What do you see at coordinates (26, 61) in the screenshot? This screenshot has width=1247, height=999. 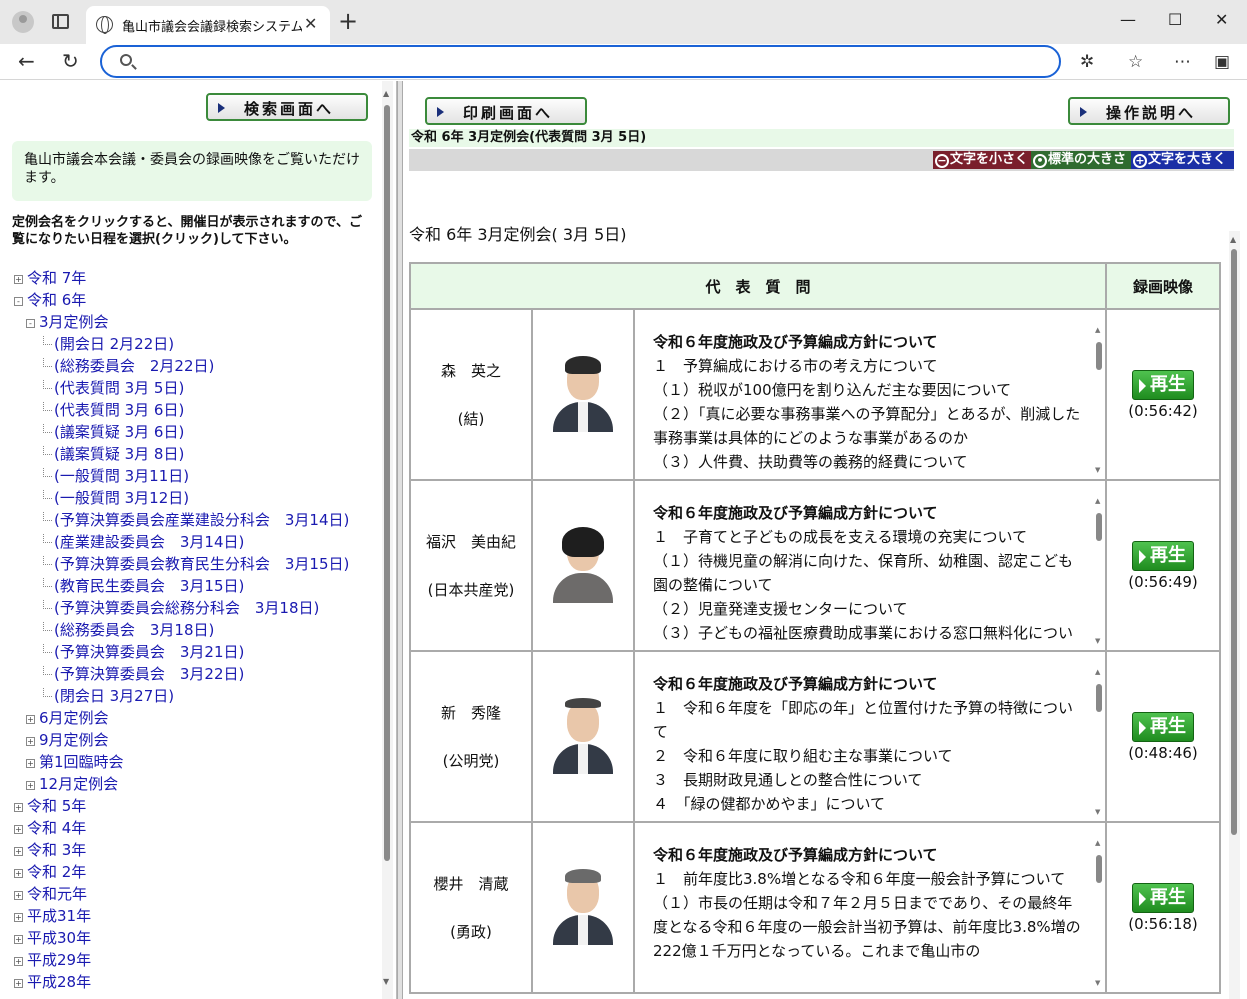 I see `back-button: ←` at bounding box center [26, 61].